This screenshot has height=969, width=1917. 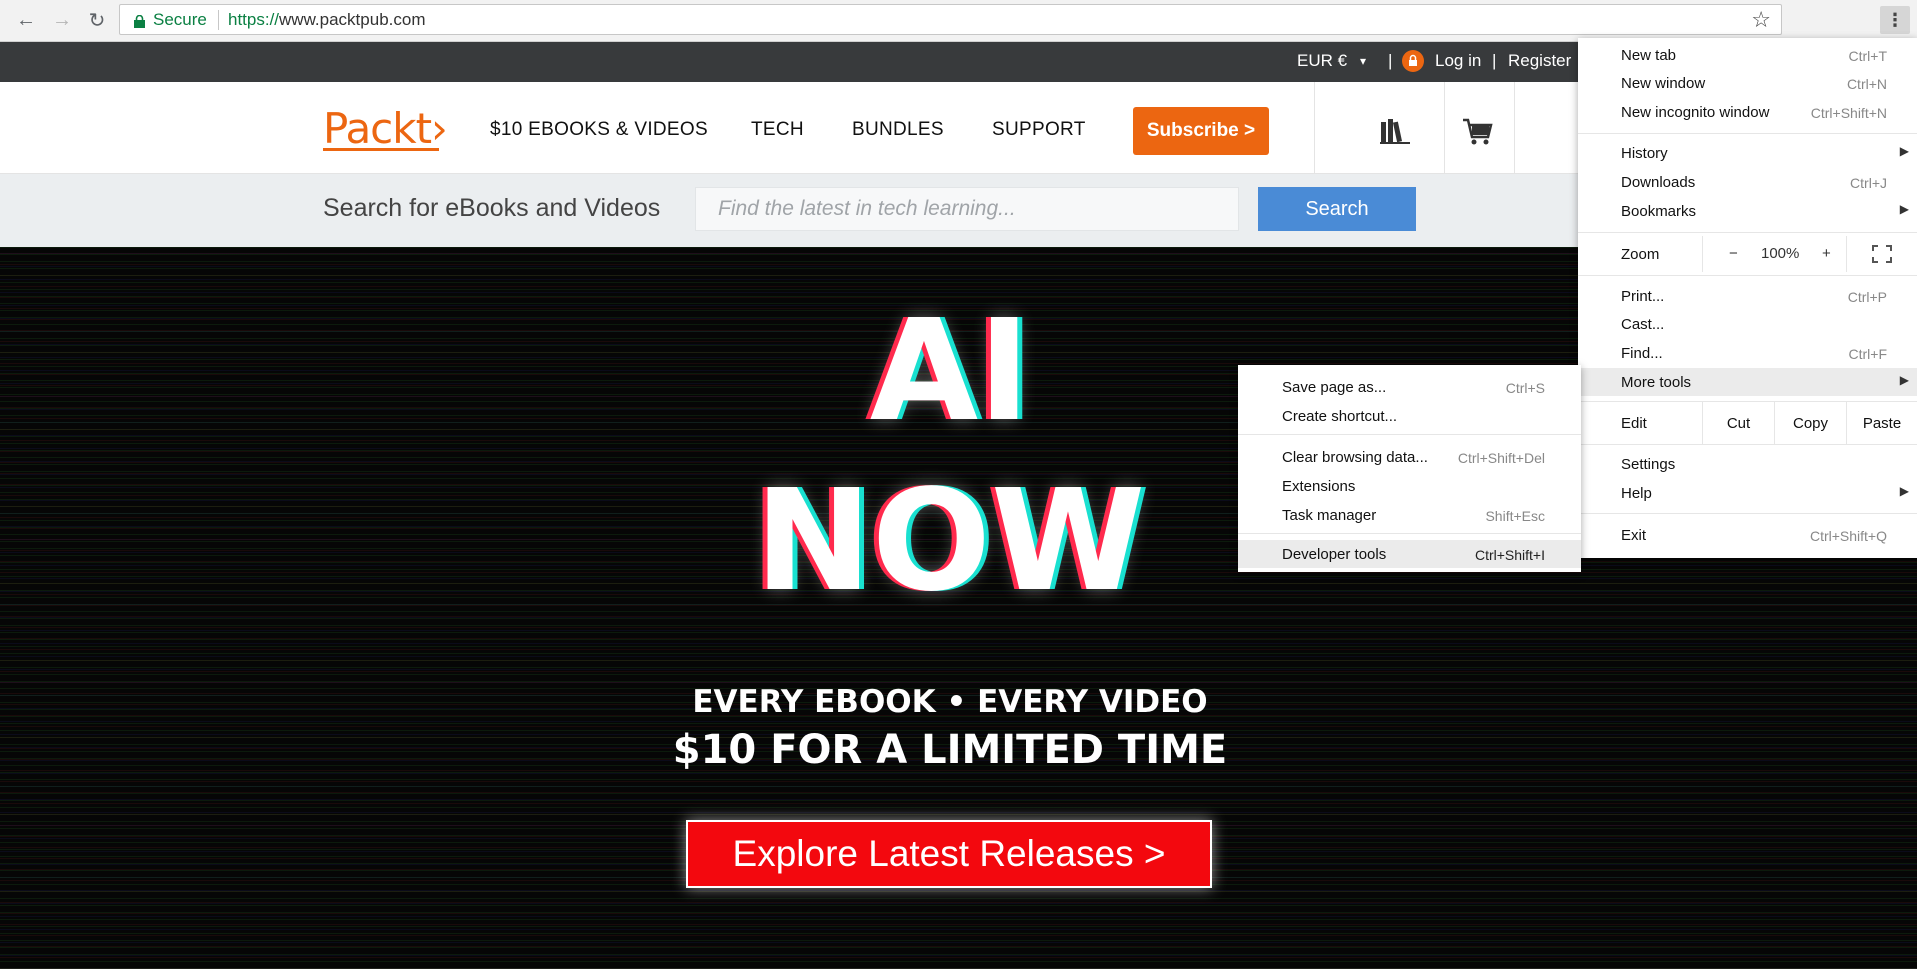 I want to click on forward-icon: →, so click(x=62, y=19).